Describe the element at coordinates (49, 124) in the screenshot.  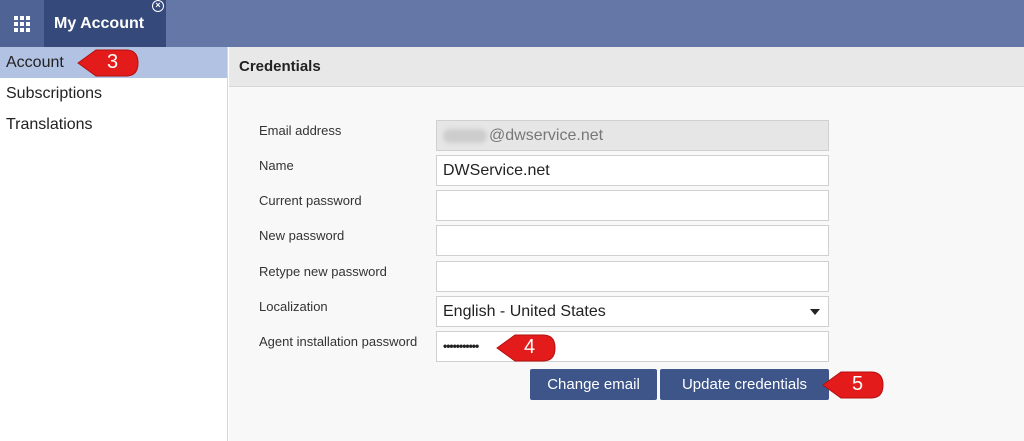
I see `sidebar-item-label: Translations` at that location.